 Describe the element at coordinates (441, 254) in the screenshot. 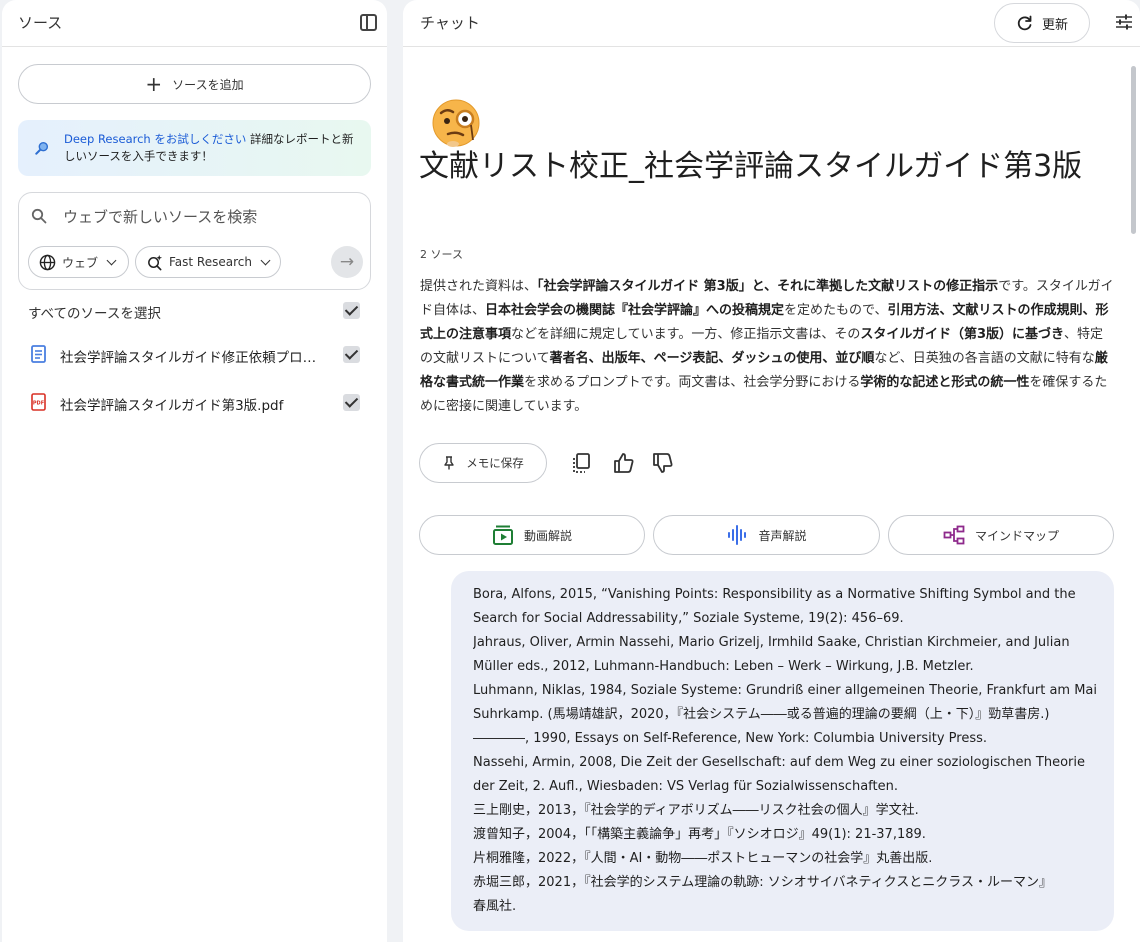

I see `source-count: 2 ソース` at that location.